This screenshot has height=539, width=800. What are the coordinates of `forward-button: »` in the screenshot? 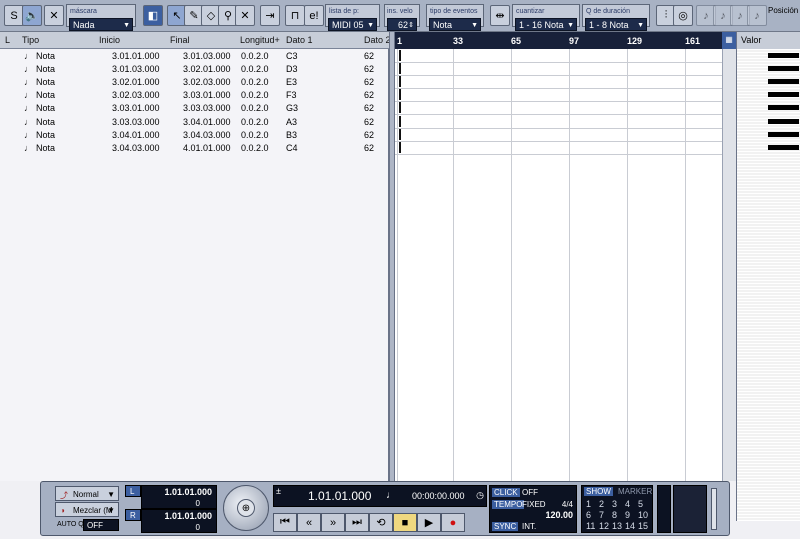 It's located at (333, 522).